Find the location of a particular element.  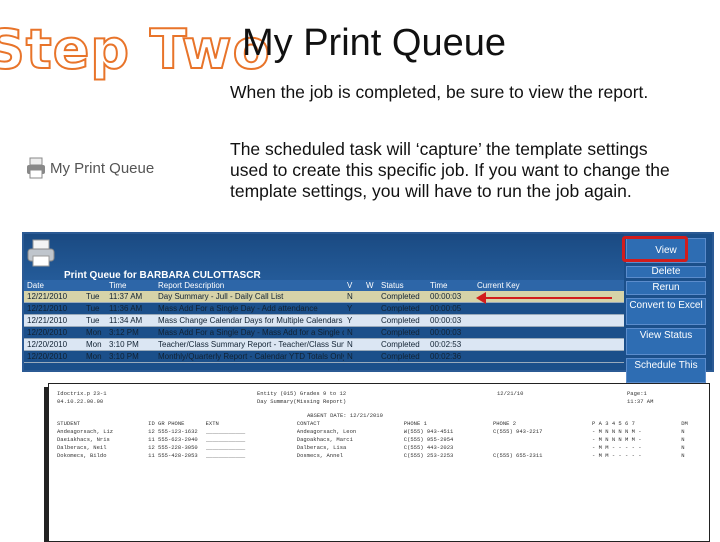

report-col: PHONE 1 is located at coordinates (415, 423).